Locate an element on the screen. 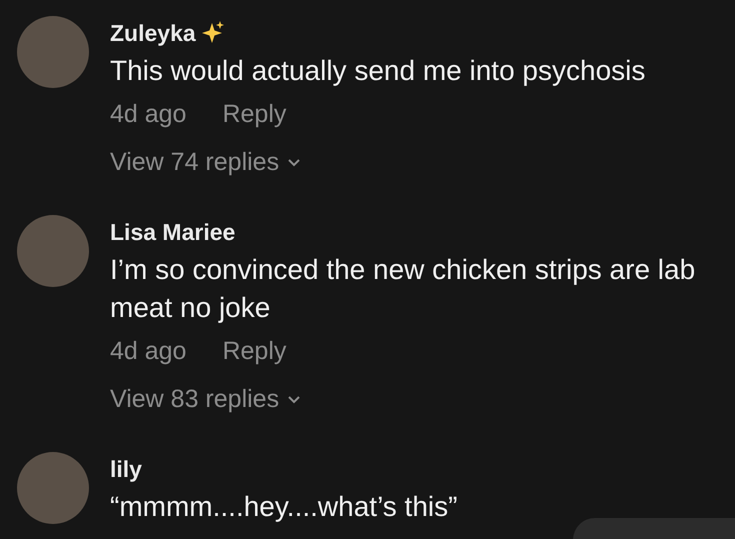  view-replies-button: View 74 replies is located at coordinates (206, 162).